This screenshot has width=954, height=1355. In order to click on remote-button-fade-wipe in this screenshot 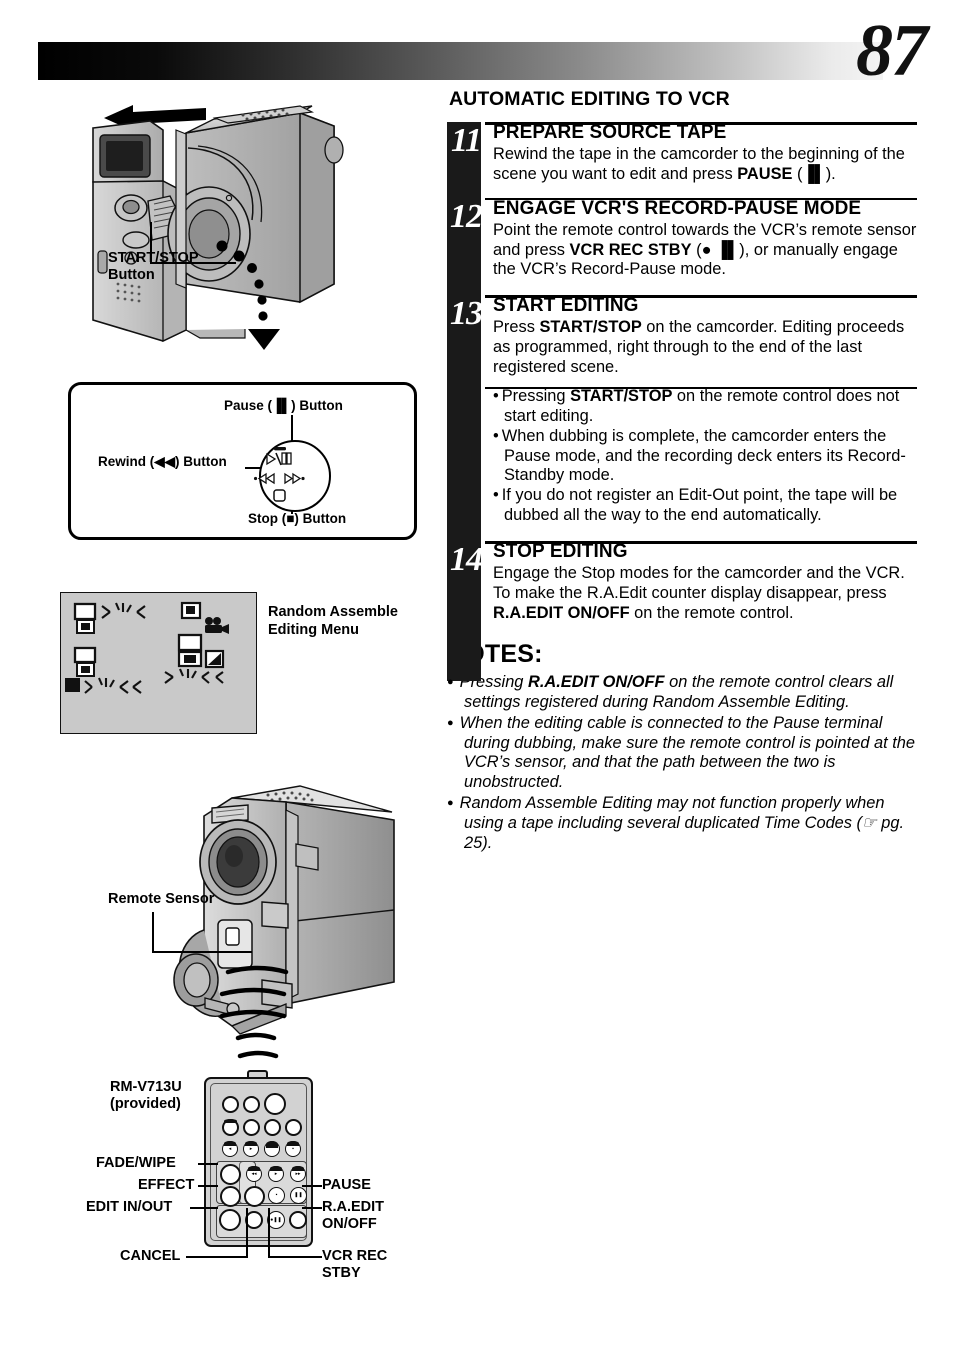, I will do `click(230, 1174)`.